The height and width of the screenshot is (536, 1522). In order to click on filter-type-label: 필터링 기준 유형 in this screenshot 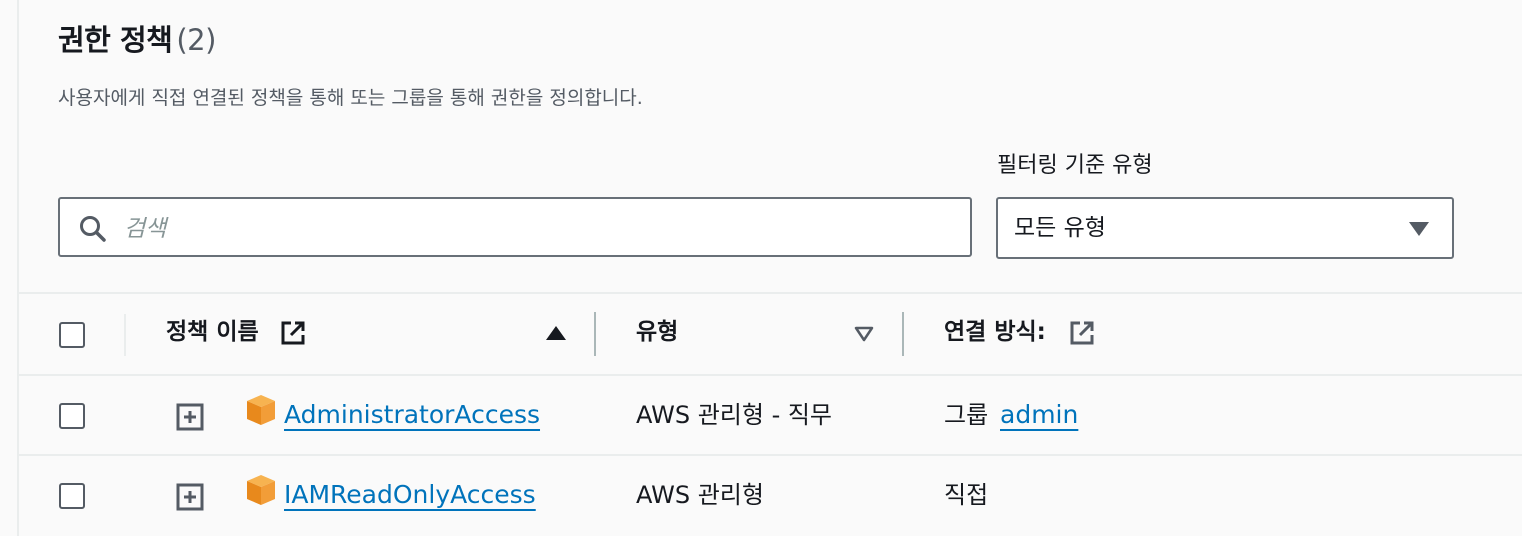, I will do `click(1075, 165)`.